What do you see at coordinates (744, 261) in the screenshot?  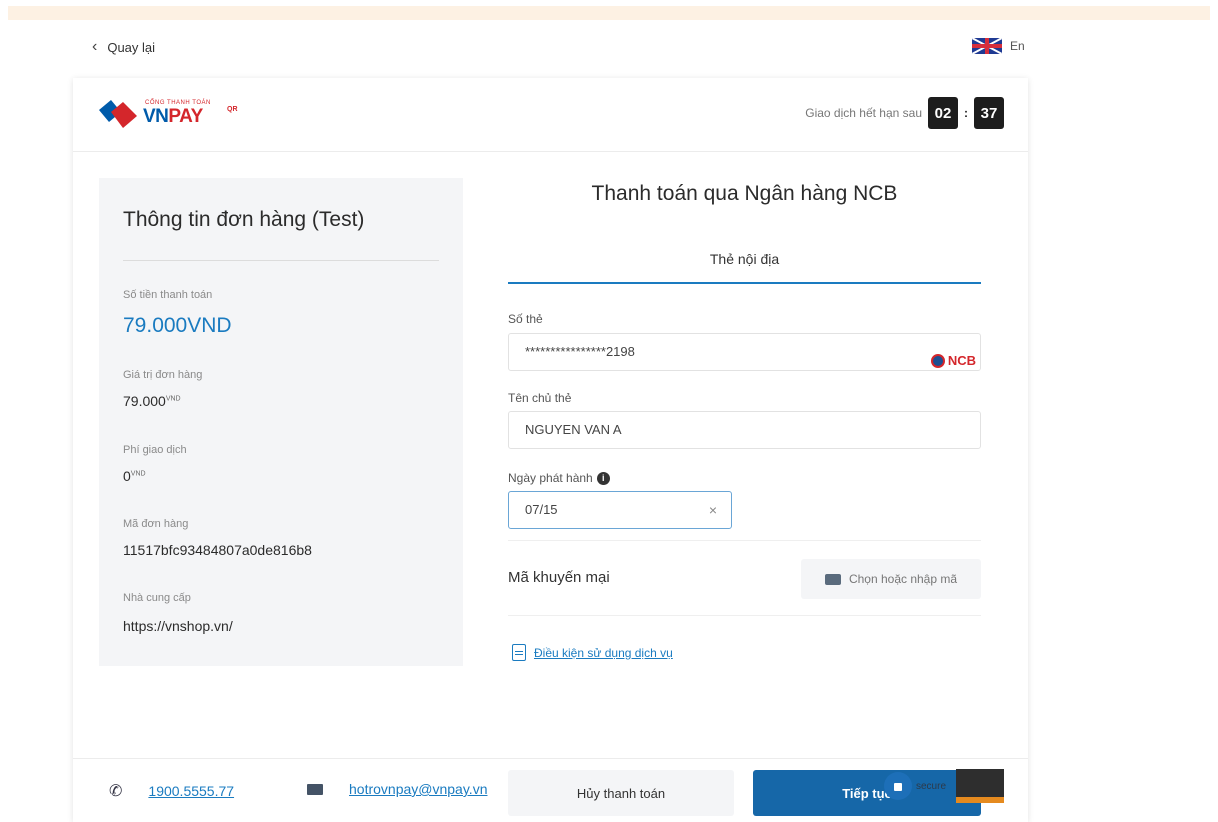 I see `tab-domestic-card: Thẻ nội địa` at bounding box center [744, 261].